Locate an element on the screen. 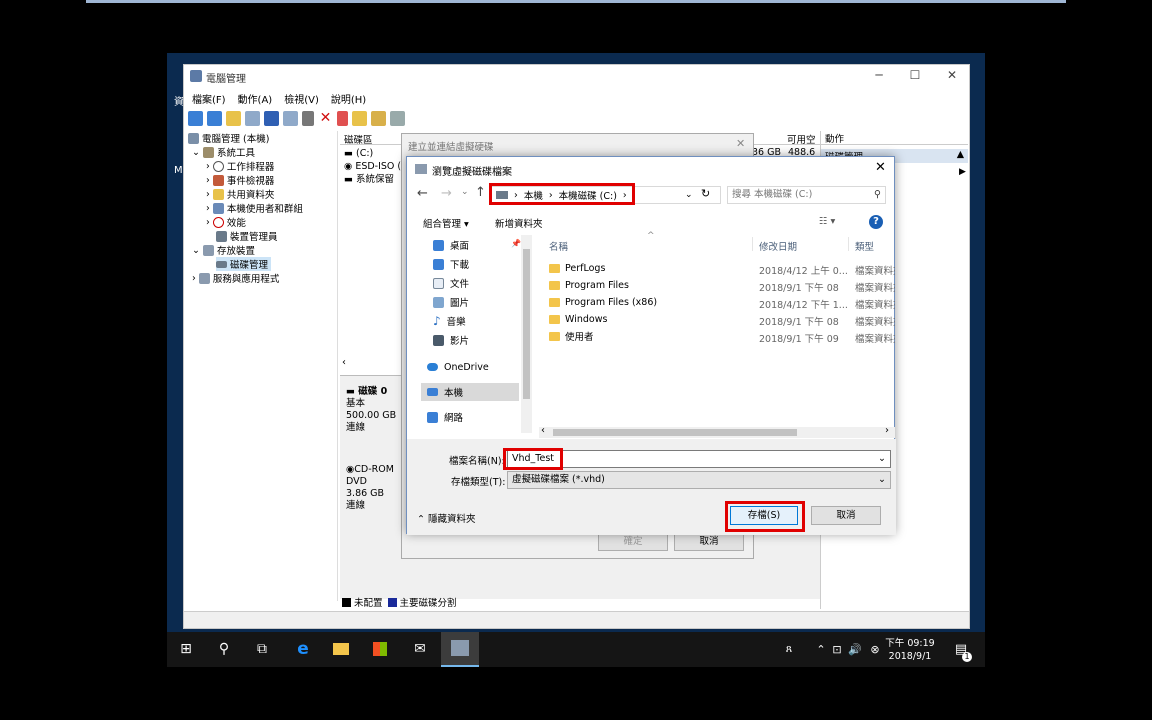 The image size is (1152, 720). column-free: 可用空 is located at coordinates (801, 139).